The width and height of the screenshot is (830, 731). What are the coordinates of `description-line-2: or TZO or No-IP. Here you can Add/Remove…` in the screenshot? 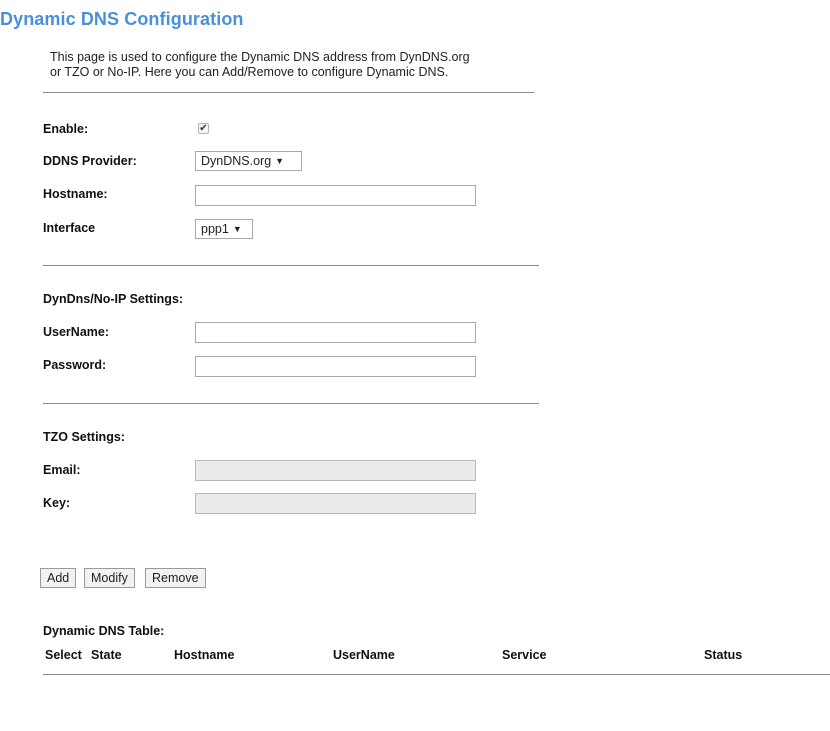 It's located at (249, 72).